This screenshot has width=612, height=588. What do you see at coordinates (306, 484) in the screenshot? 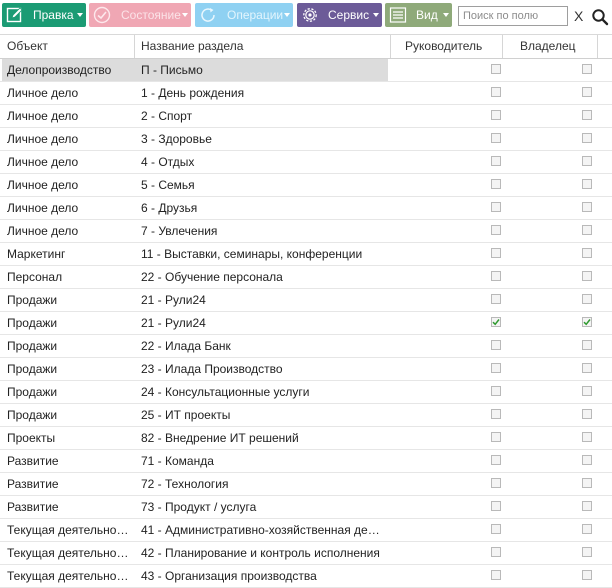
I see `table-row: Развитие 72 - Технология` at bounding box center [306, 484].